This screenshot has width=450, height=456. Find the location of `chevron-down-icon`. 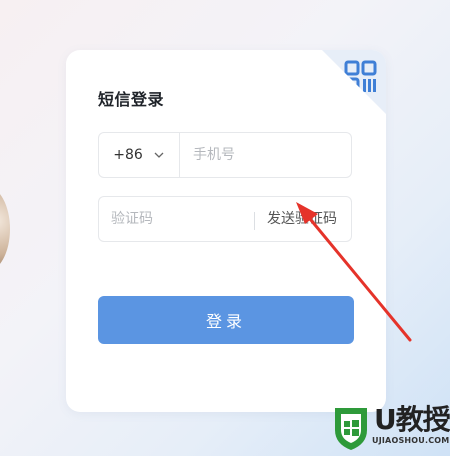

chevron-down-icon is located at coordinates (159, 155).